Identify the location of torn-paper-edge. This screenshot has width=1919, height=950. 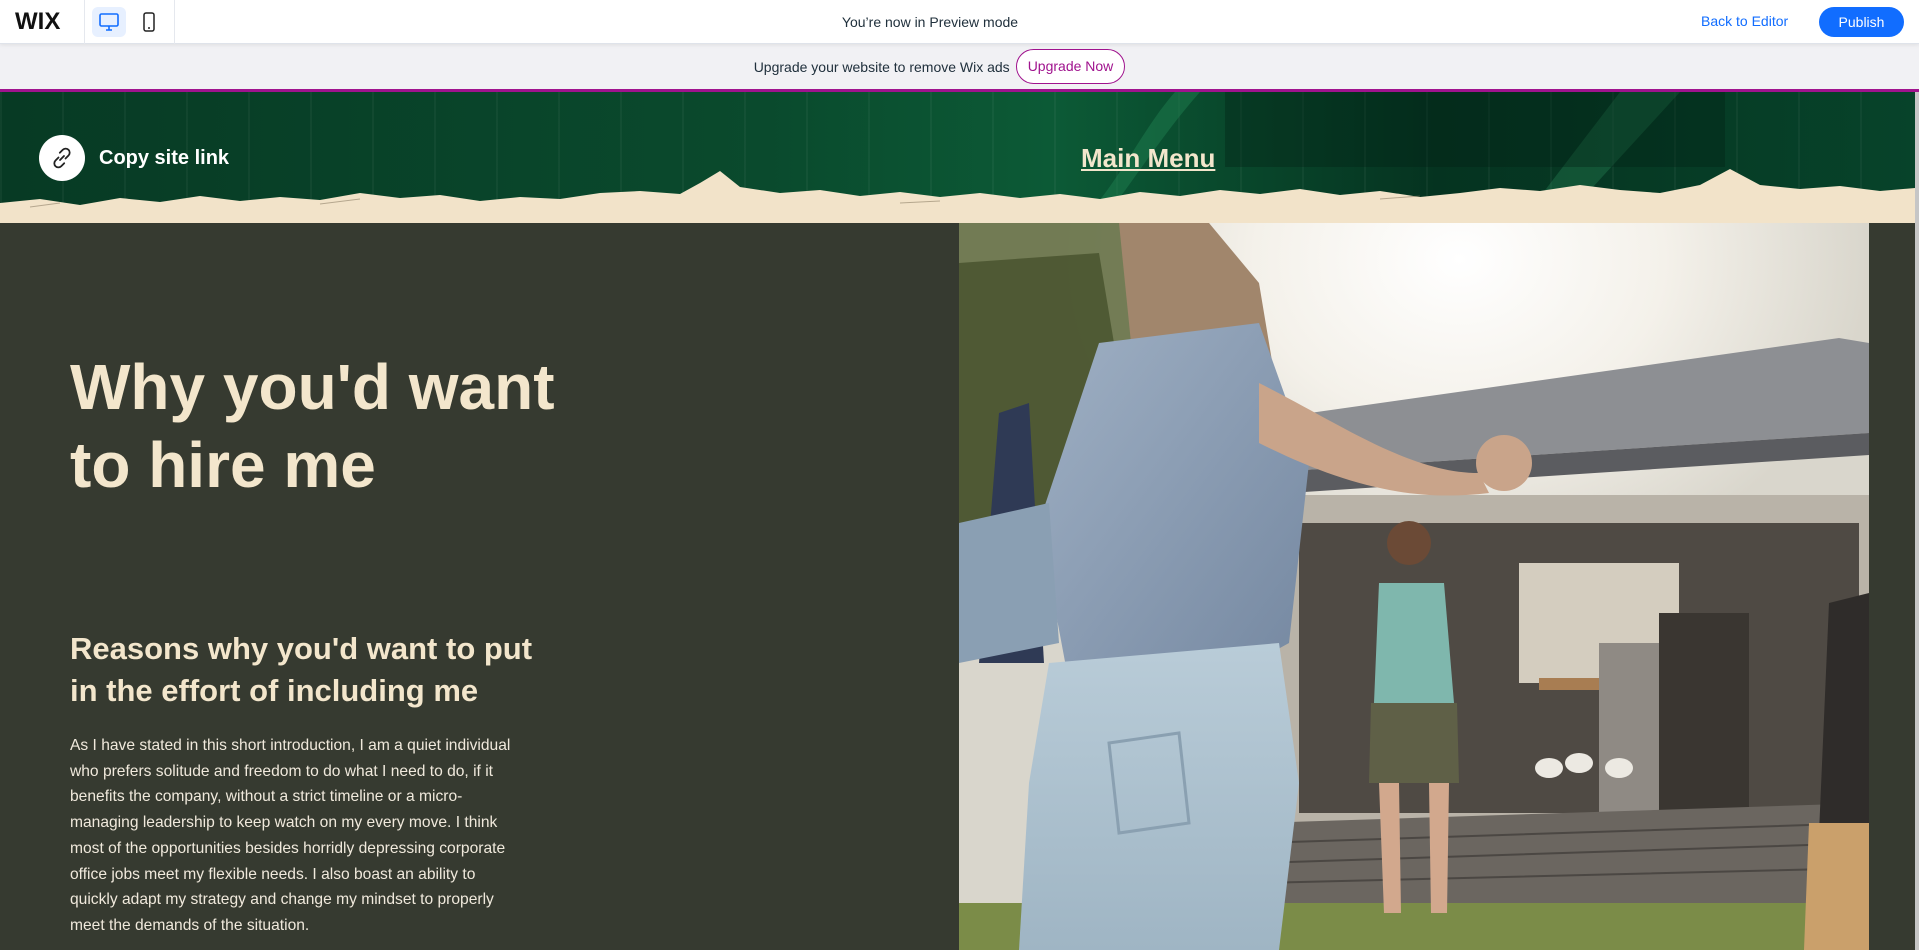
(957, 196).